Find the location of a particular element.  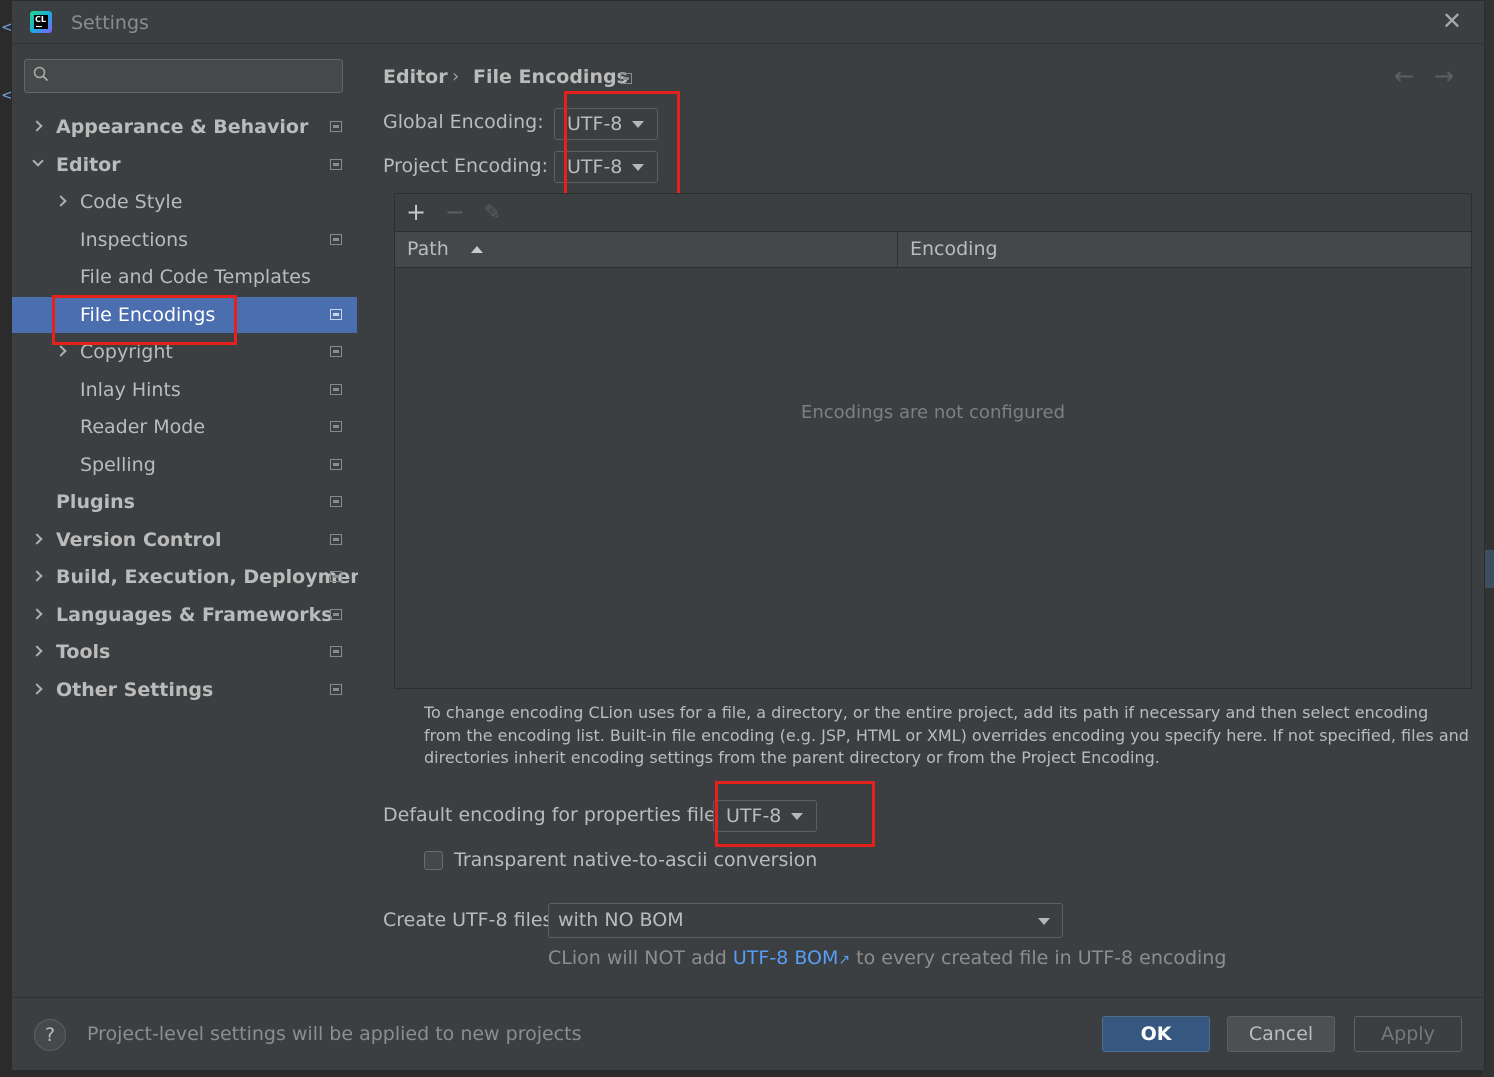

sidebar-item-other-settings: Other Settings is located at coordinates (184, 690).